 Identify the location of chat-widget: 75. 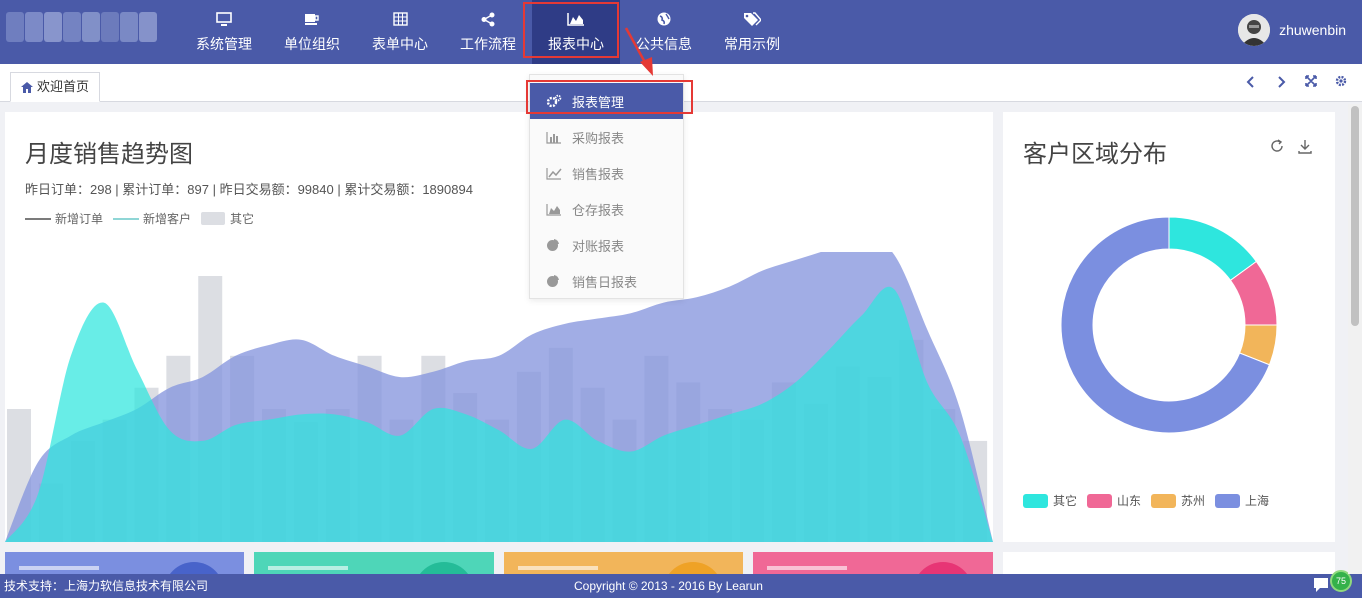
(1332, 582).